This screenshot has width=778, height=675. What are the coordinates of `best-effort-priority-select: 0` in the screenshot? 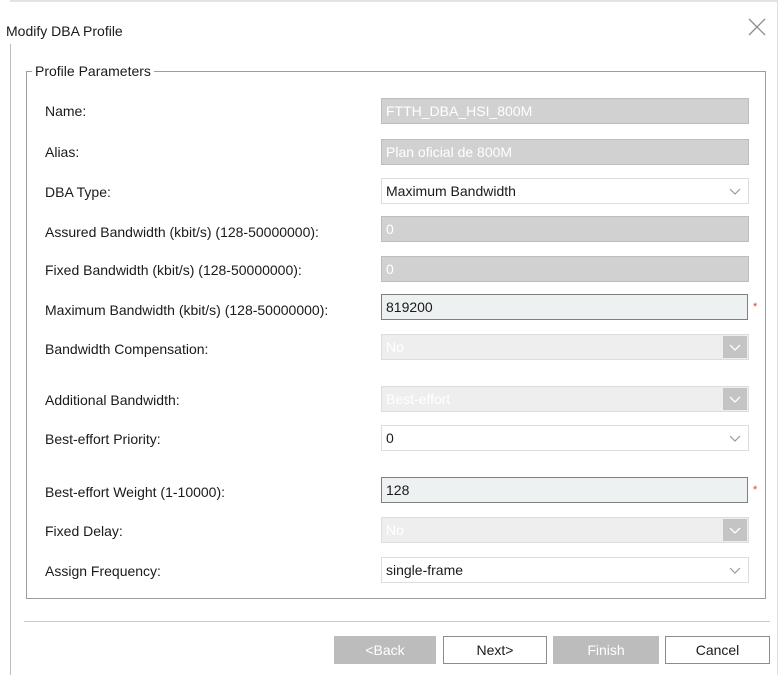 It's located at (565, 438).